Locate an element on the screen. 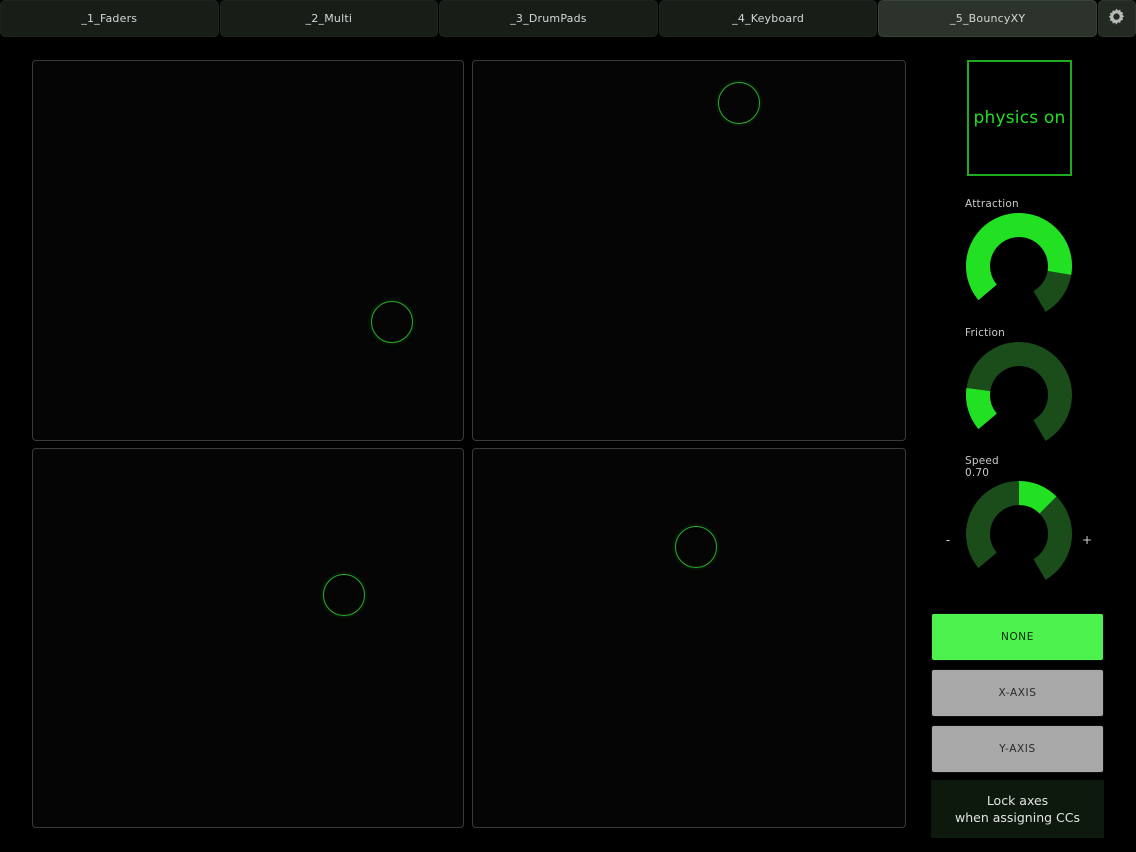 The width and height of the screenshot is (1136, 852). tab-5-bouncyxy: _5_BouncyXY is located at coordinates (987, 18).